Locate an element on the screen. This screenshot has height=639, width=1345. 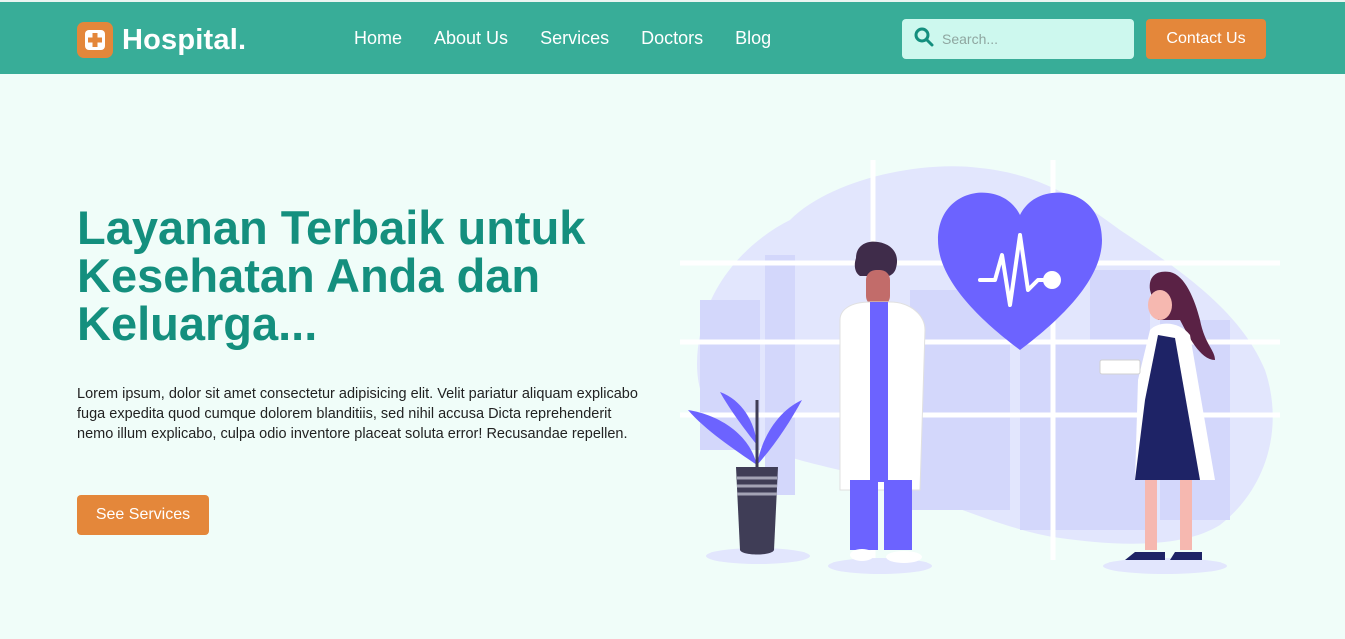
search-icon is located at coordinates (924, 39).